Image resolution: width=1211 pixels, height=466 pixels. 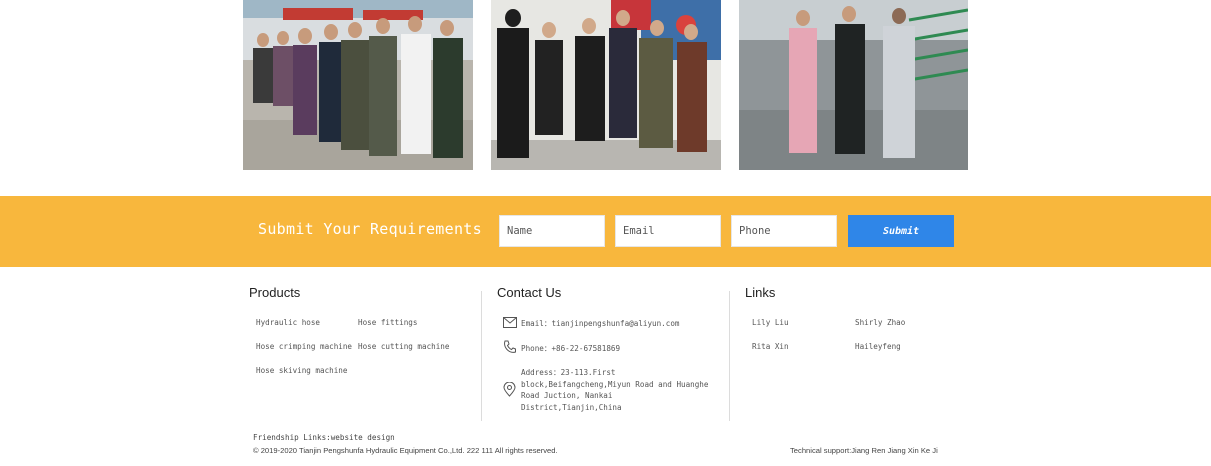 I want to click on team-photo-3-image, so click(x=853, y=85).